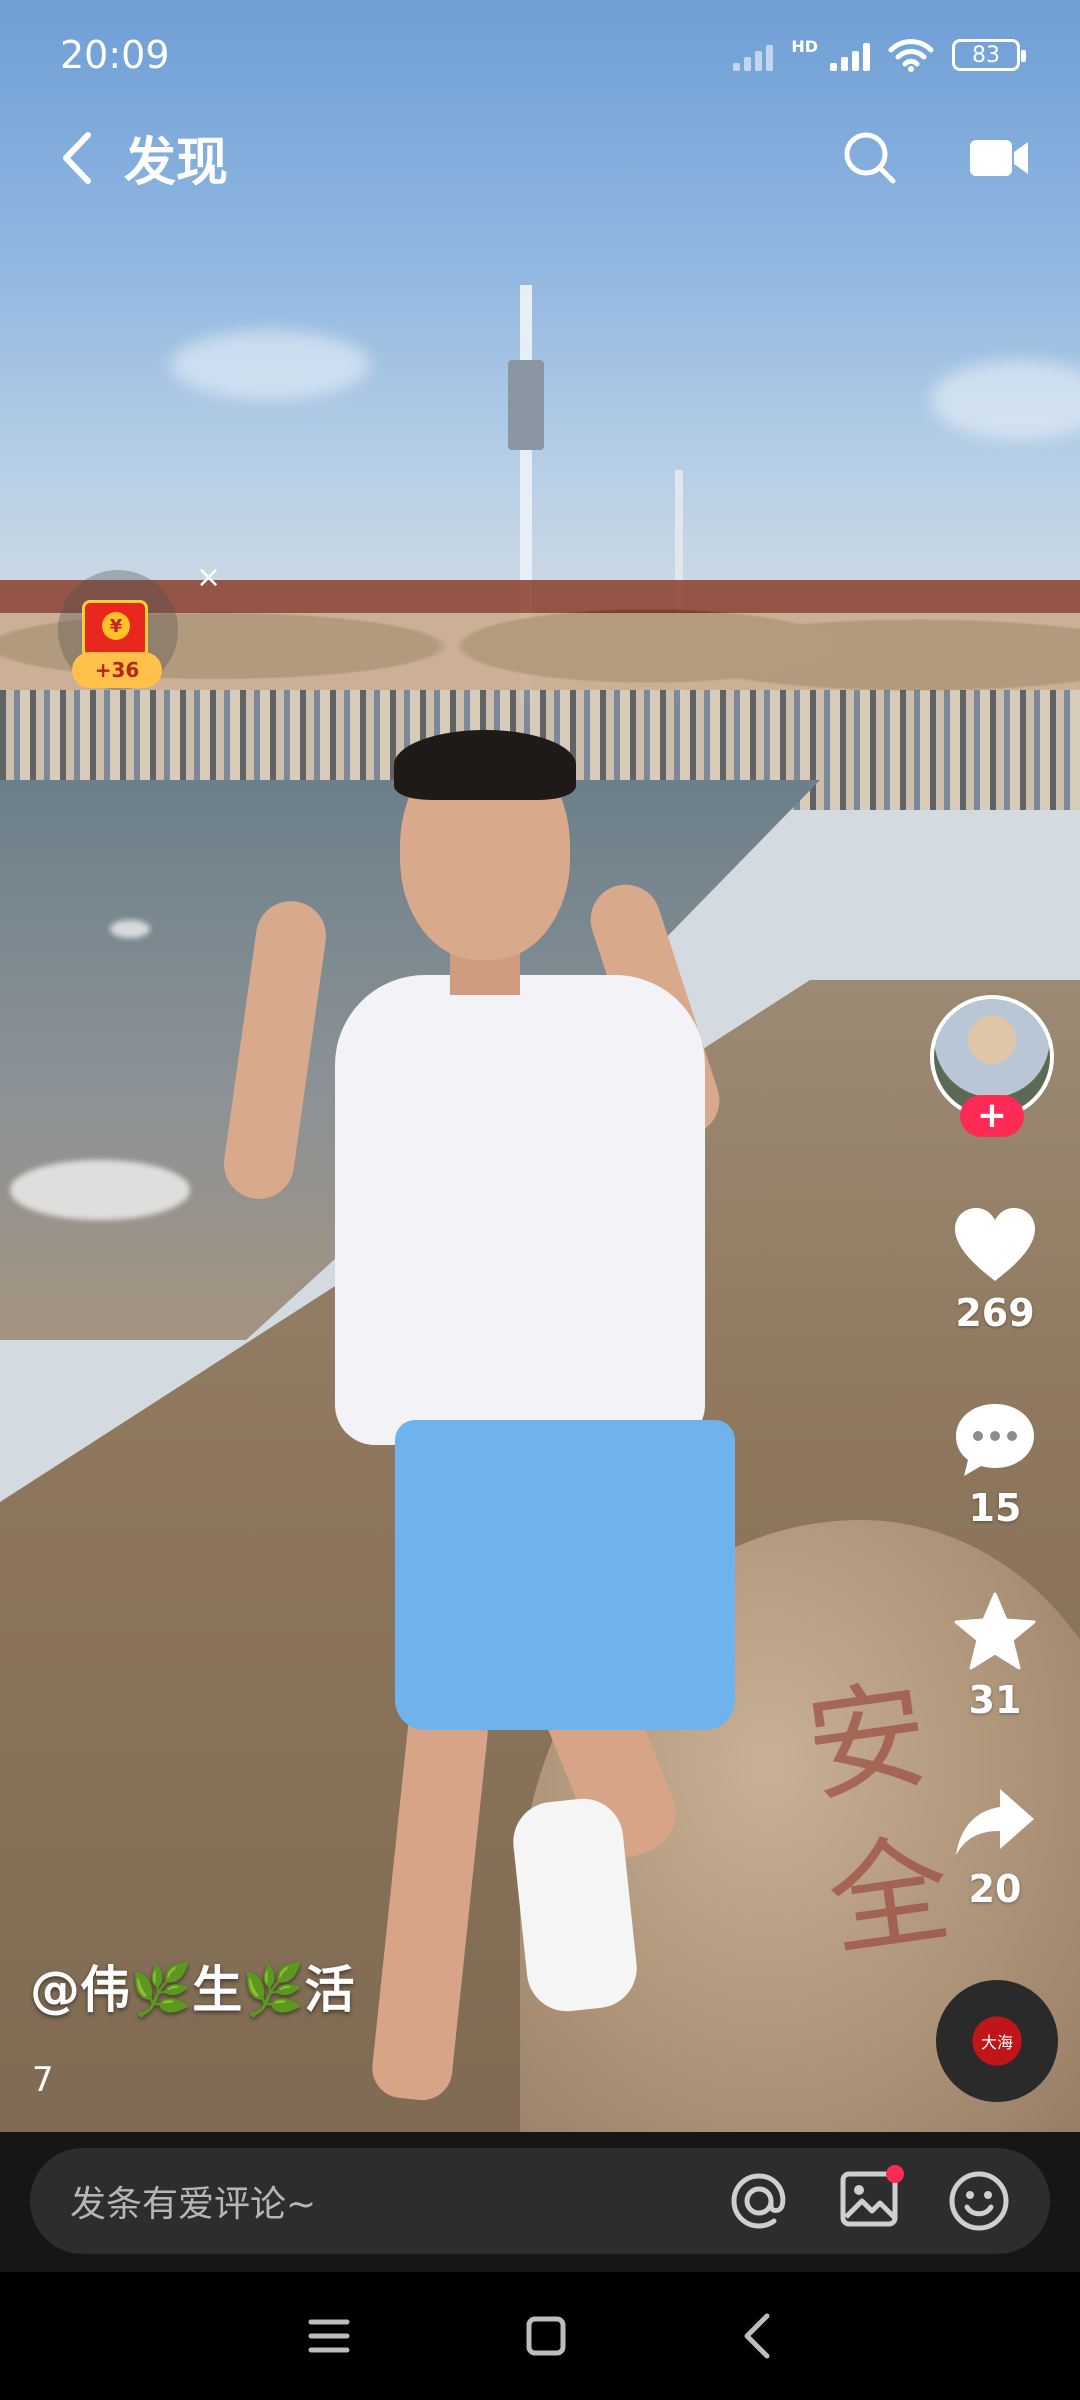  I want to click on comment-input: 发条有爱评论~, so click(540, 2201).